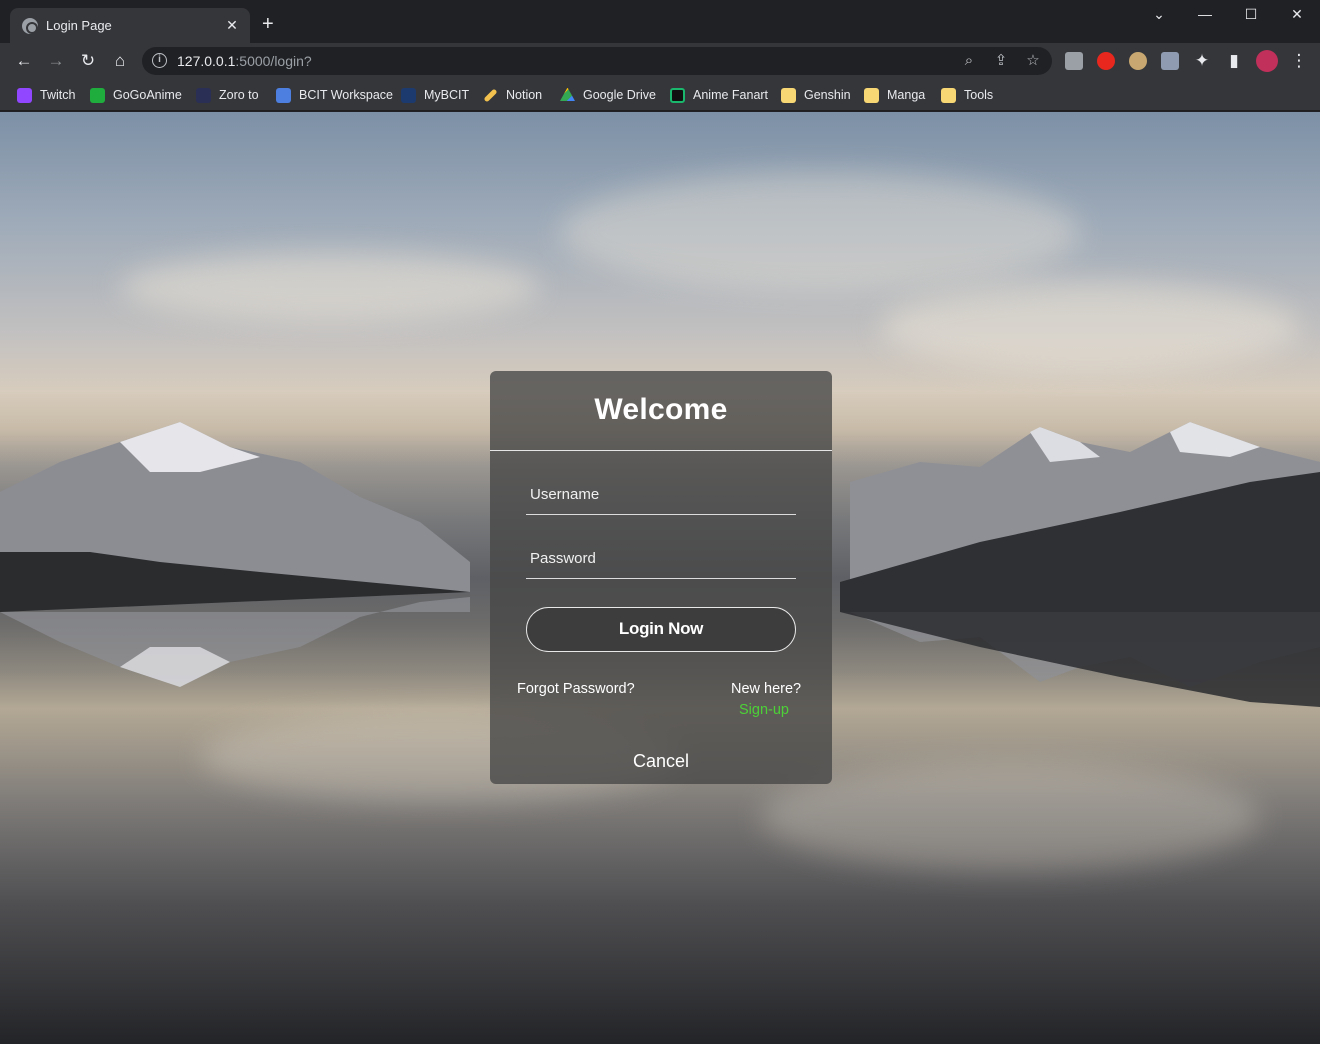 The height and width of the screenshot is (1044, 1320). Describe the element at coordinates (120, 61) in the screenshot. I see `home-button: ⌂` at that location.